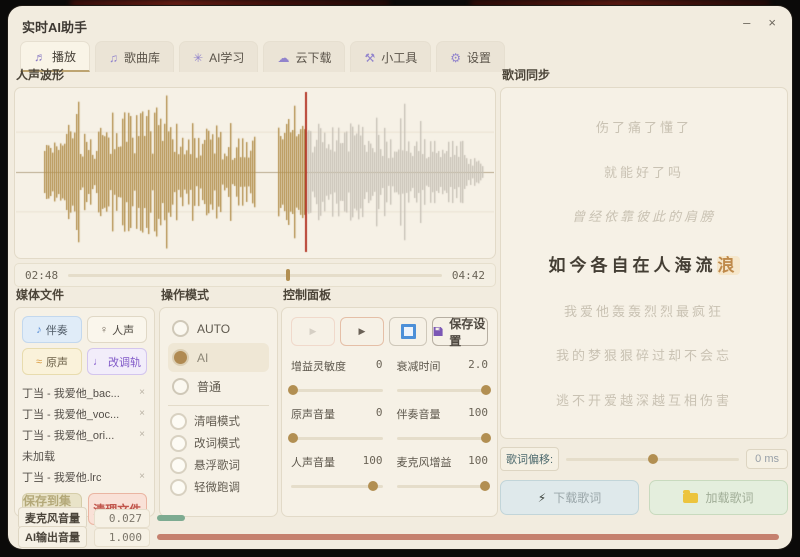  I want to click on radio-normal: 普通, so click(218, 386).